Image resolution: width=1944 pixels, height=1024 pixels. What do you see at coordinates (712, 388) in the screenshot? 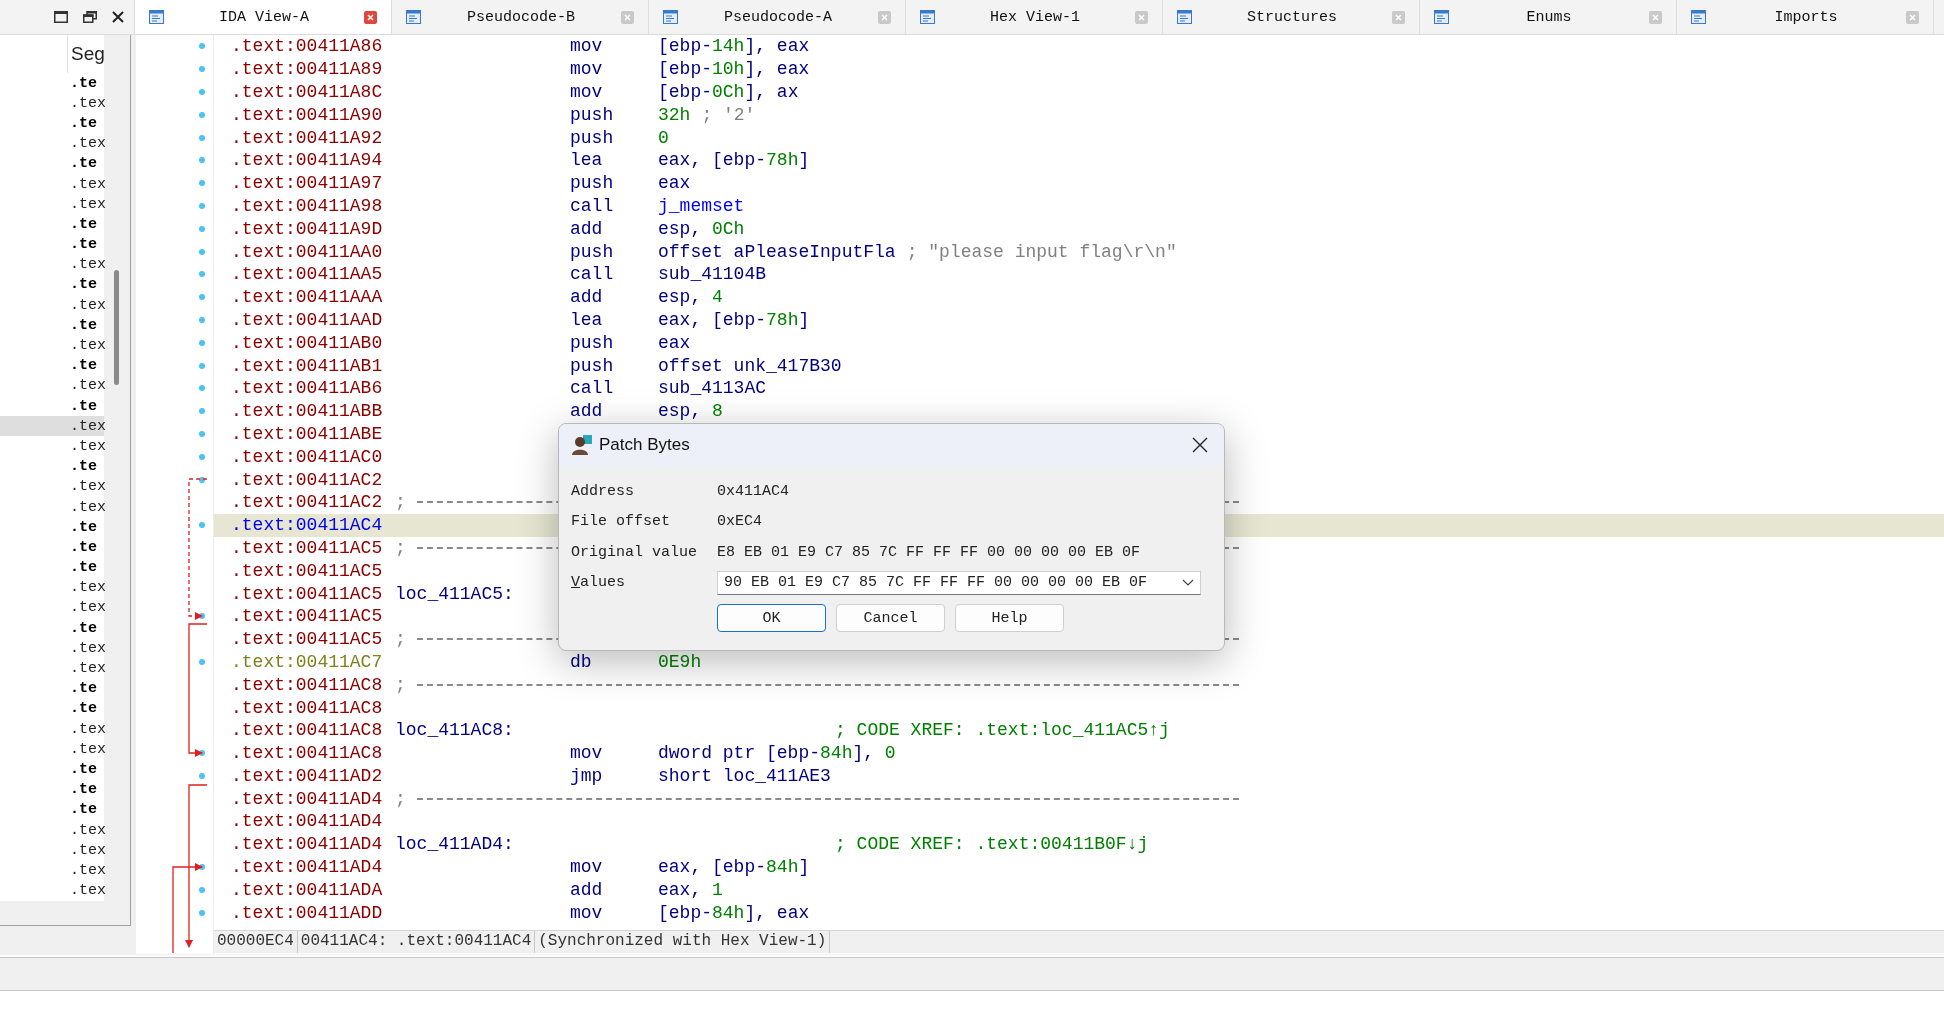
I see `operand: sub_4113AC` at bounding box center [712, 388].